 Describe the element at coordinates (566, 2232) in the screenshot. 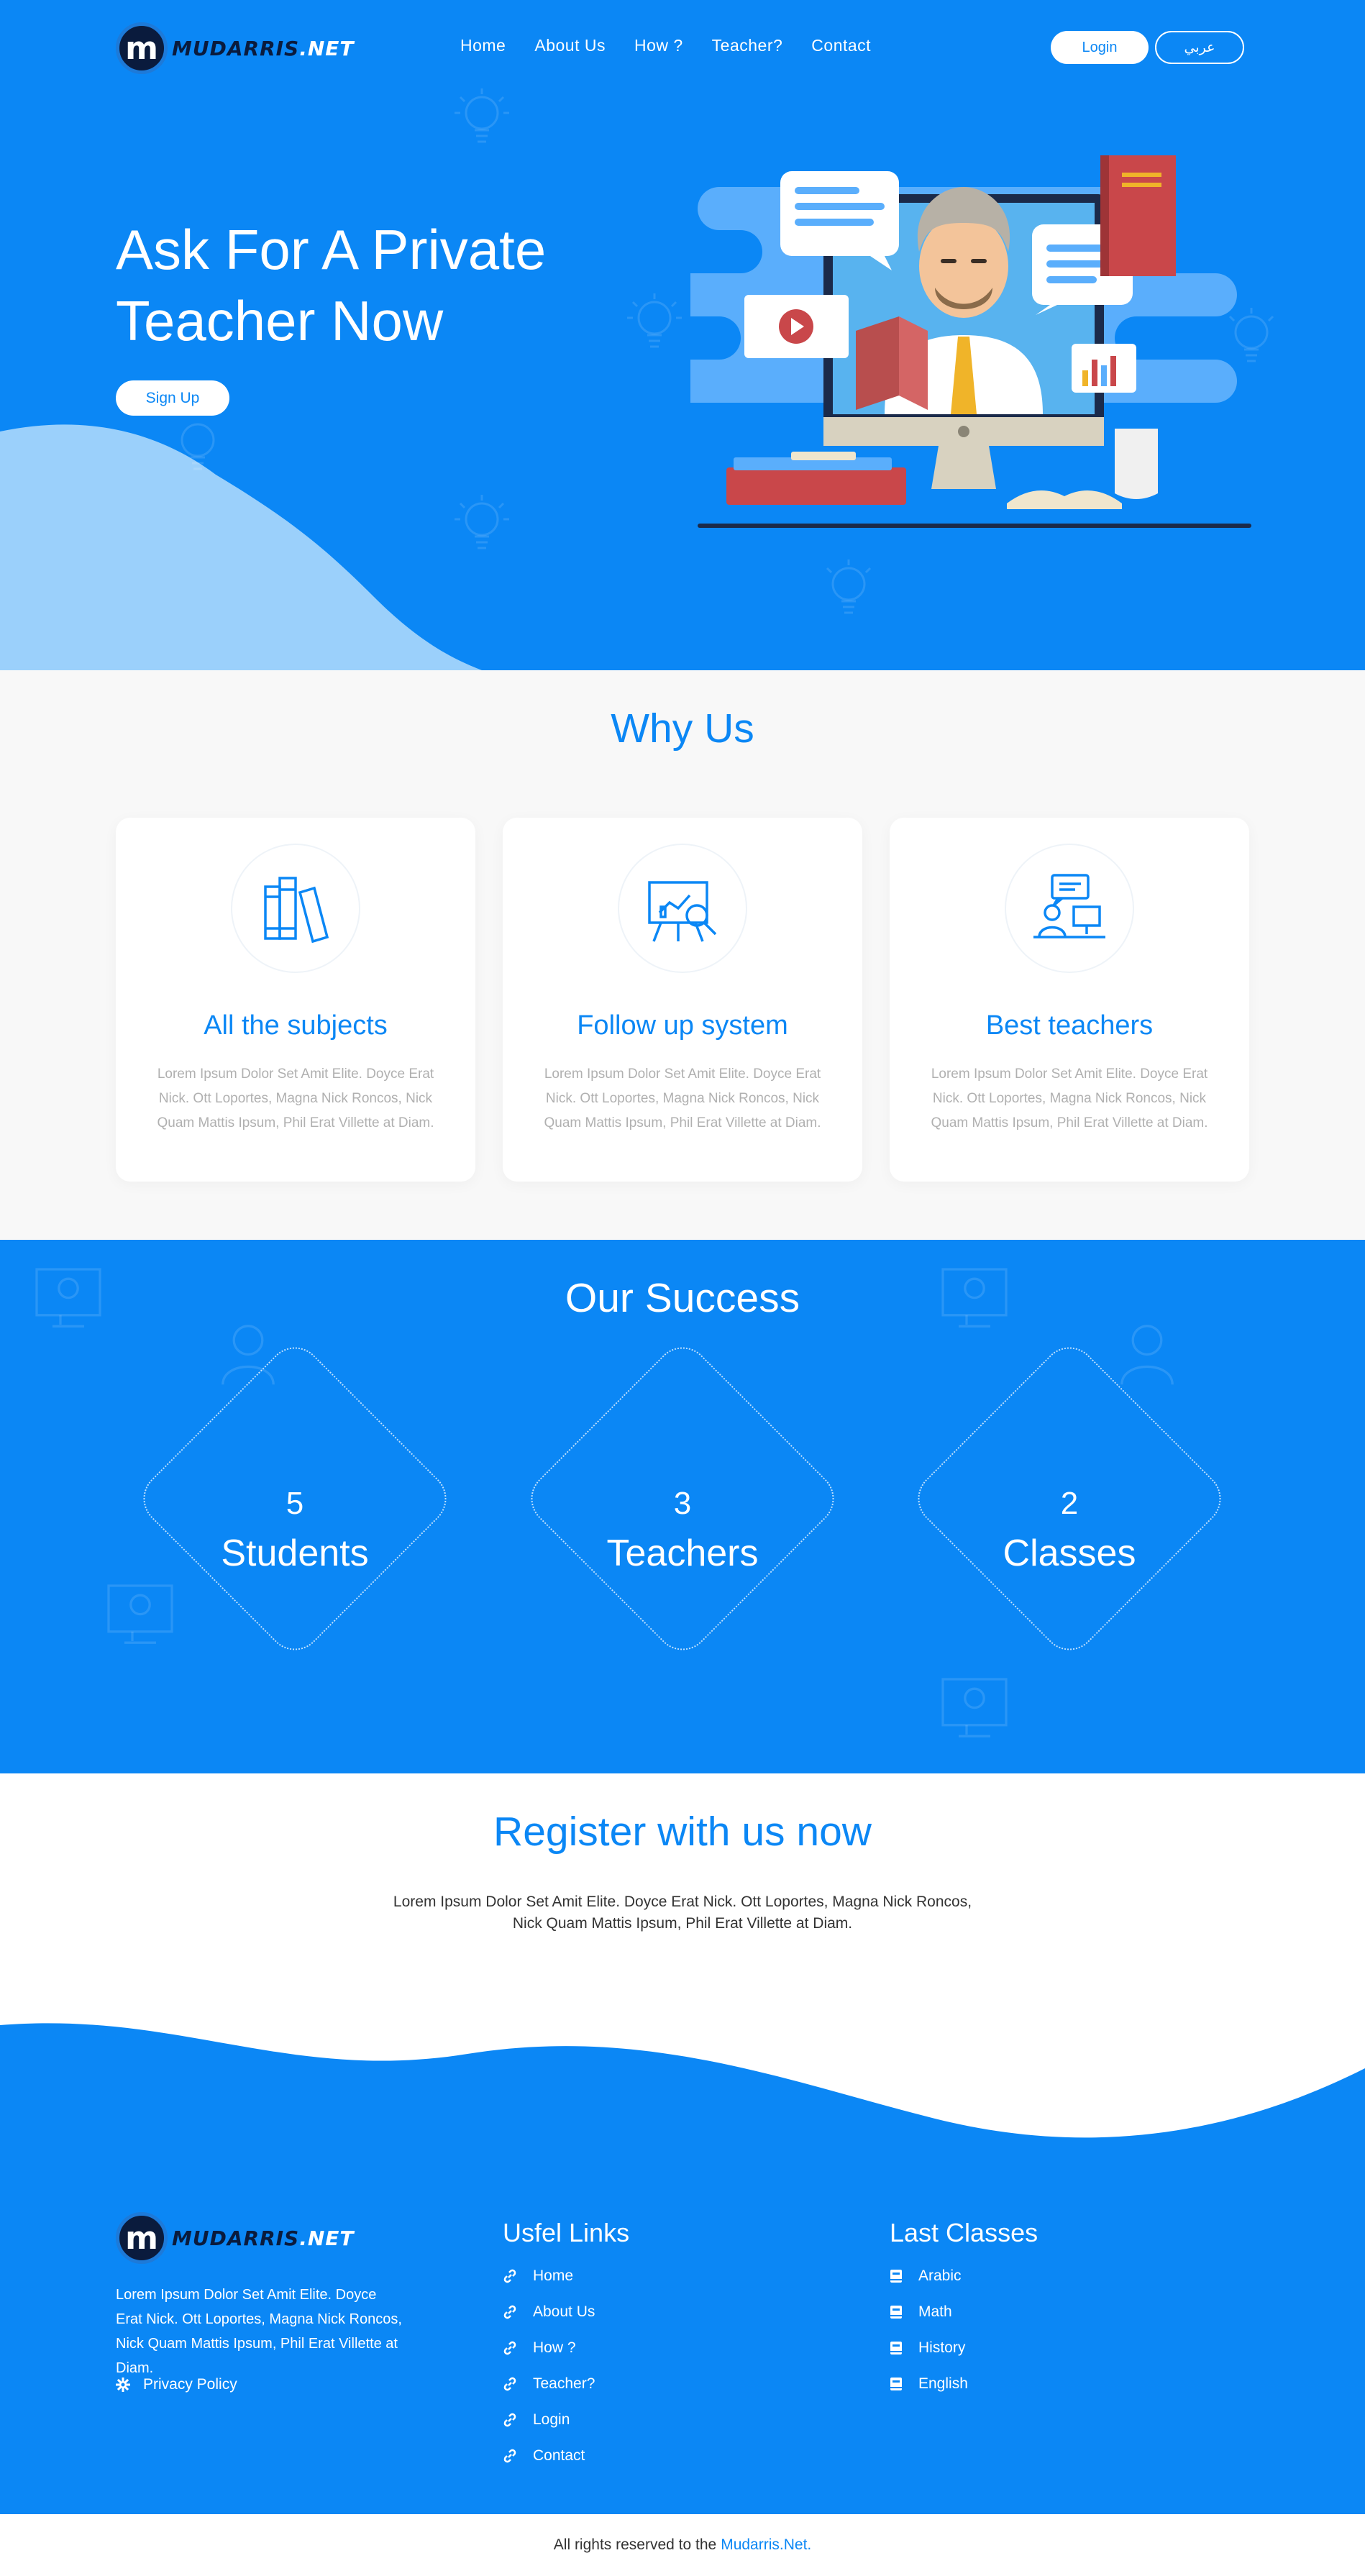

I see `useful-links-title: Usfel Links` at that location.